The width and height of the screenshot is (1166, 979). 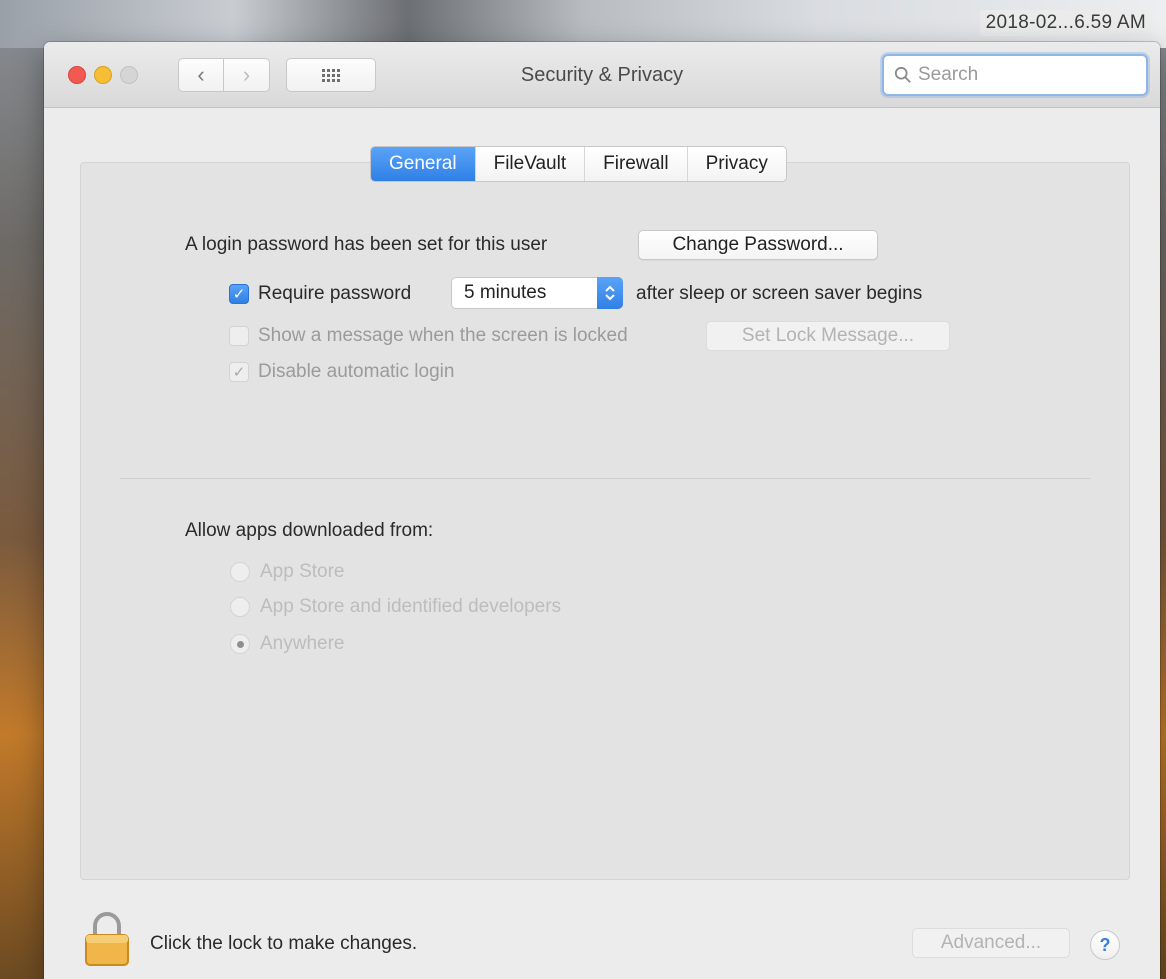 What do you see at coordinates (309, 530) in the screenshot?
I see `allow-apps-heading: Allow apps downloaded from:` at bounding box center [309, 530].